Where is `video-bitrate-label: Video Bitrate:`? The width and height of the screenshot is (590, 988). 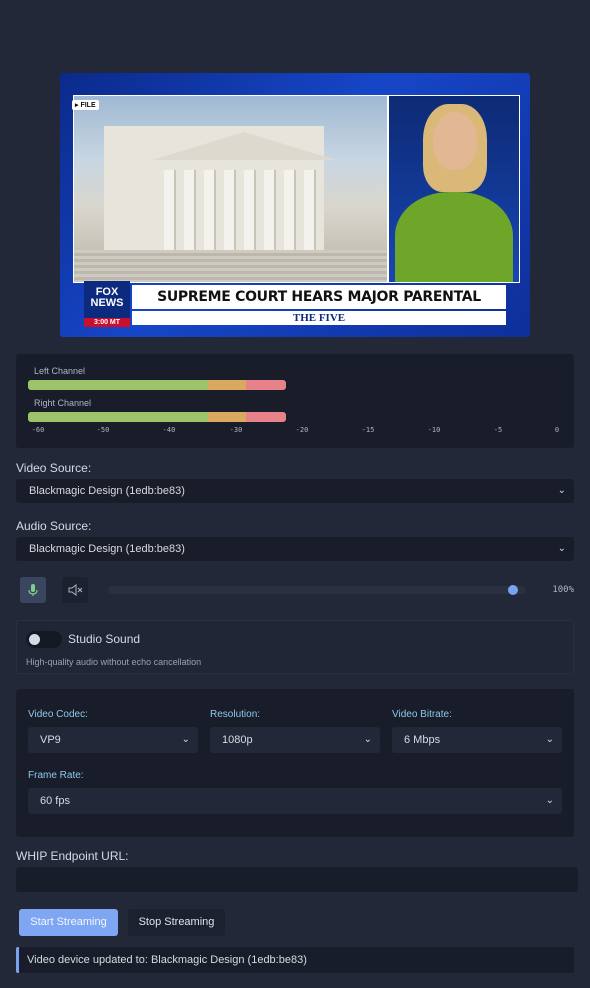
video-bitrate-label: Video Bitrate: is located at coordinates (422, 714).